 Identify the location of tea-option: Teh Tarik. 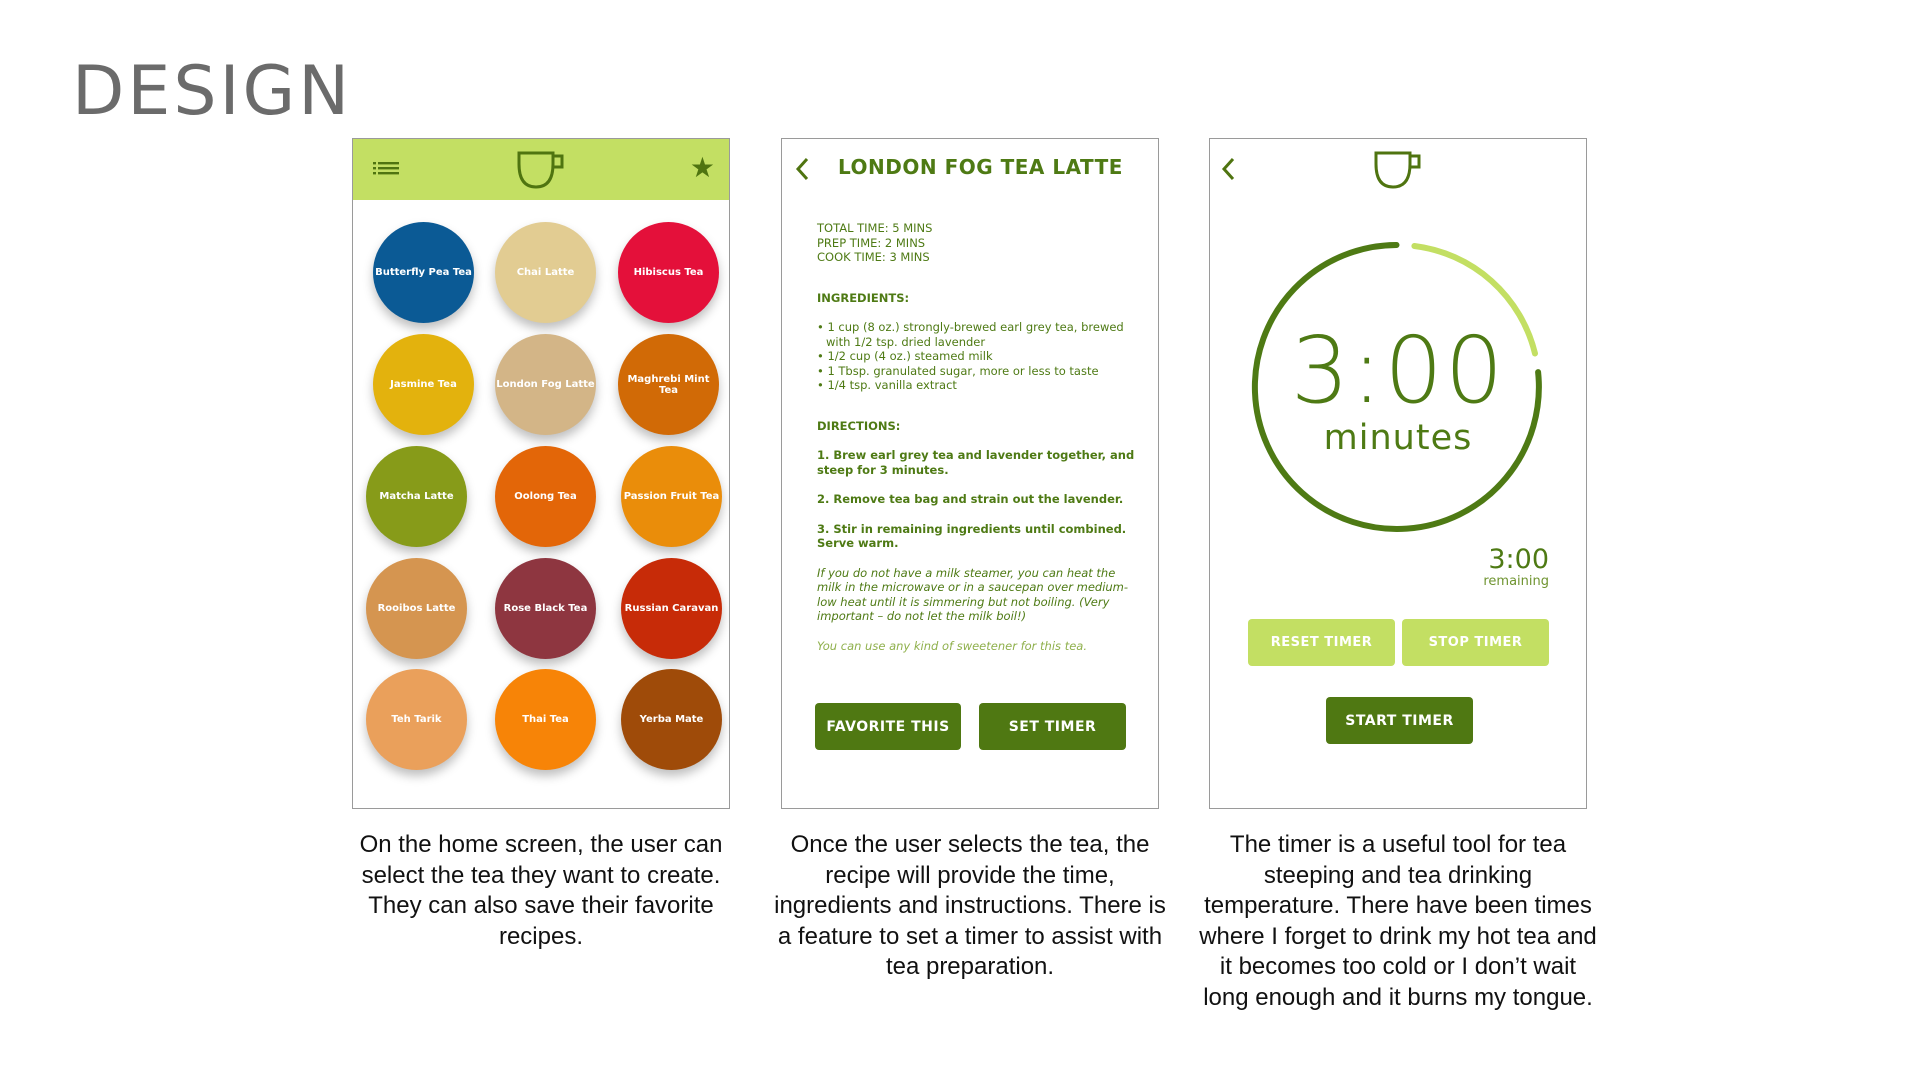
(416, 719).